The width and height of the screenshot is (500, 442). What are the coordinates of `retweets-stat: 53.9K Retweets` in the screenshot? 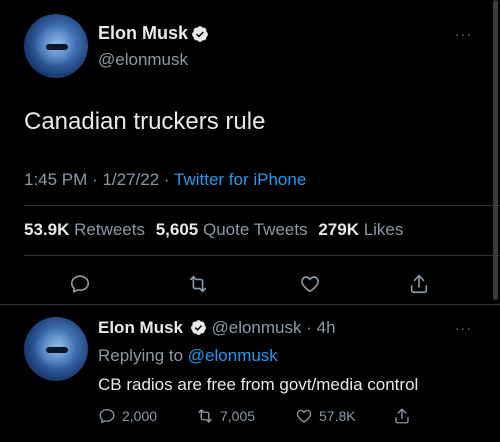 It's located at (84, 229).